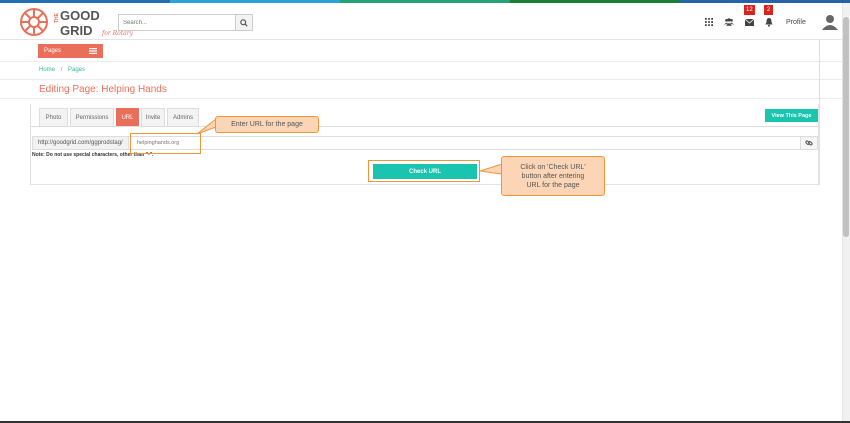 Image resolution: width=850 pixels, height=423 pixels. Describe the element at coordinates (127, 117) in the screenshot. I see `tab-url: URL` at that location.